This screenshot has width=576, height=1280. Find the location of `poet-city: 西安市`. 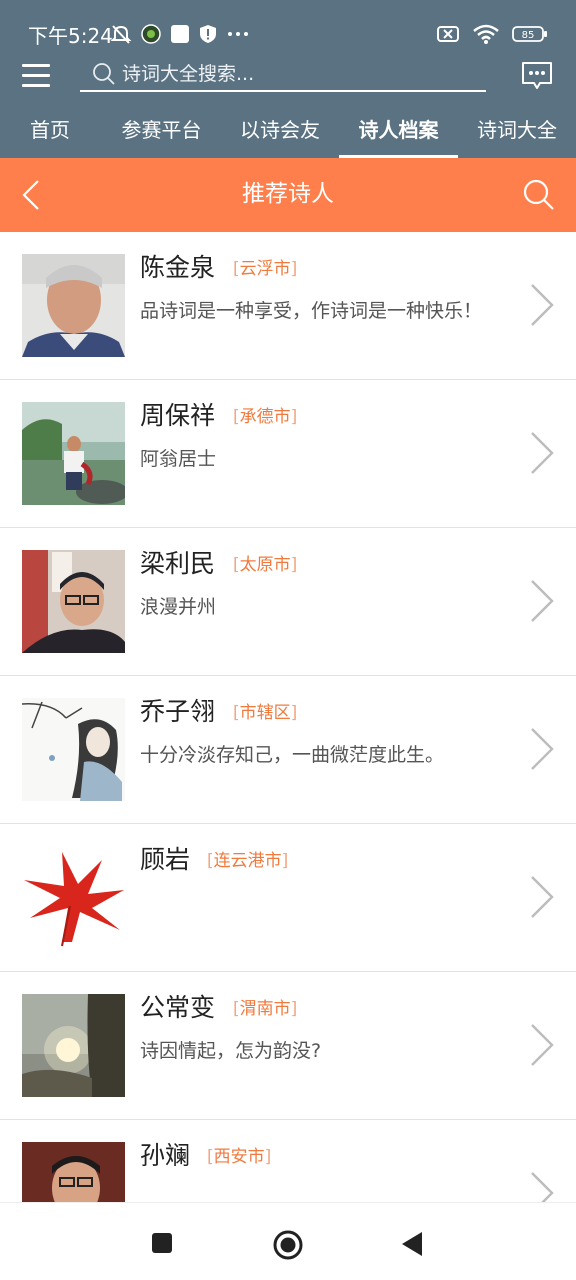

poet-city: 西安市 is located at coordinates (239, 1157).